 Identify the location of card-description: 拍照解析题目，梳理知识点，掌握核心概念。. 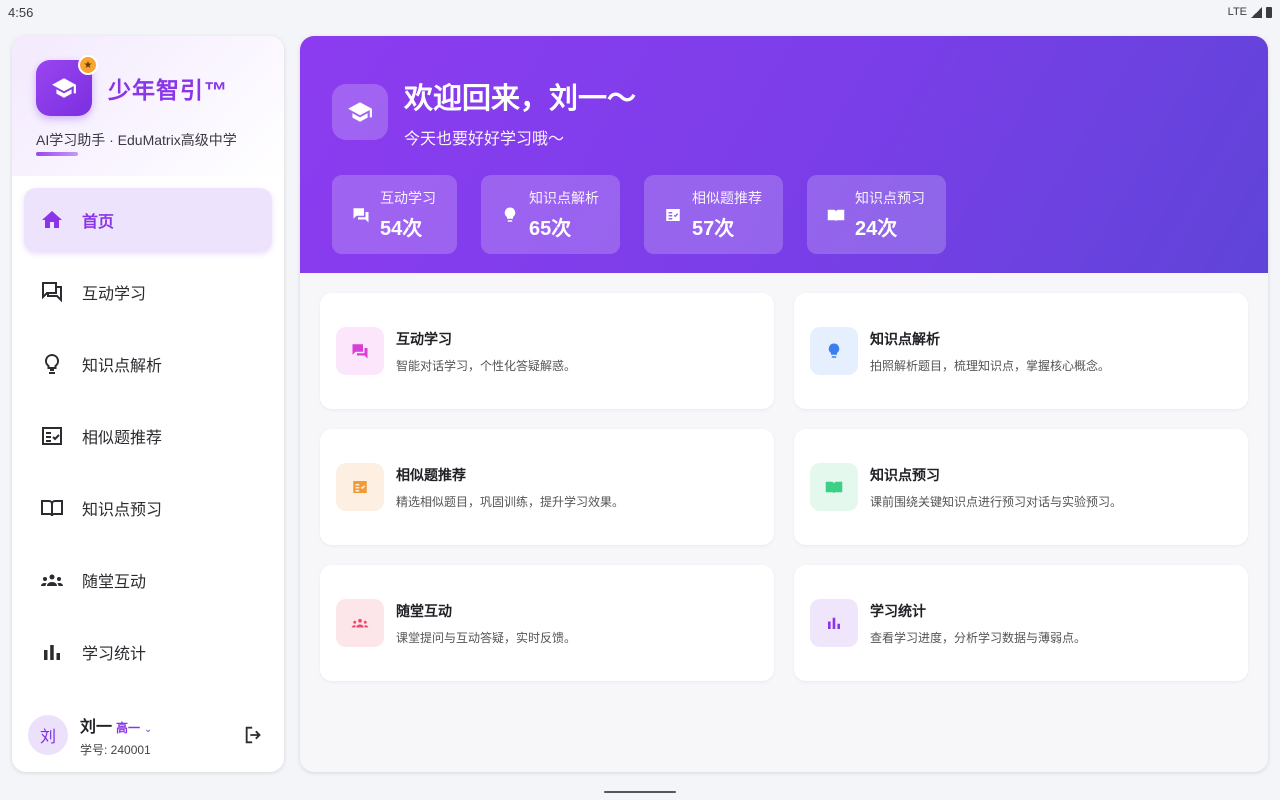
(990, 365).